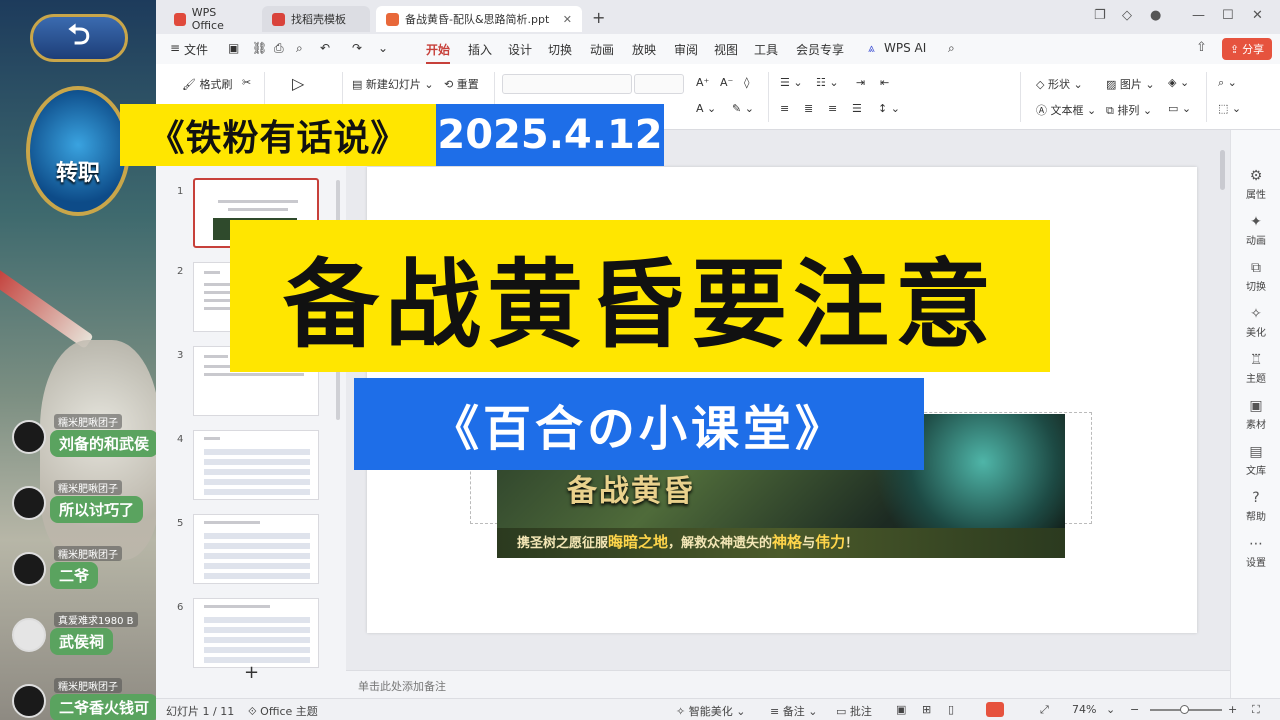  Describe the element at coordinates (726, 82) in the screenshot. I see `decrease-font-icon: A⁻` at that location.